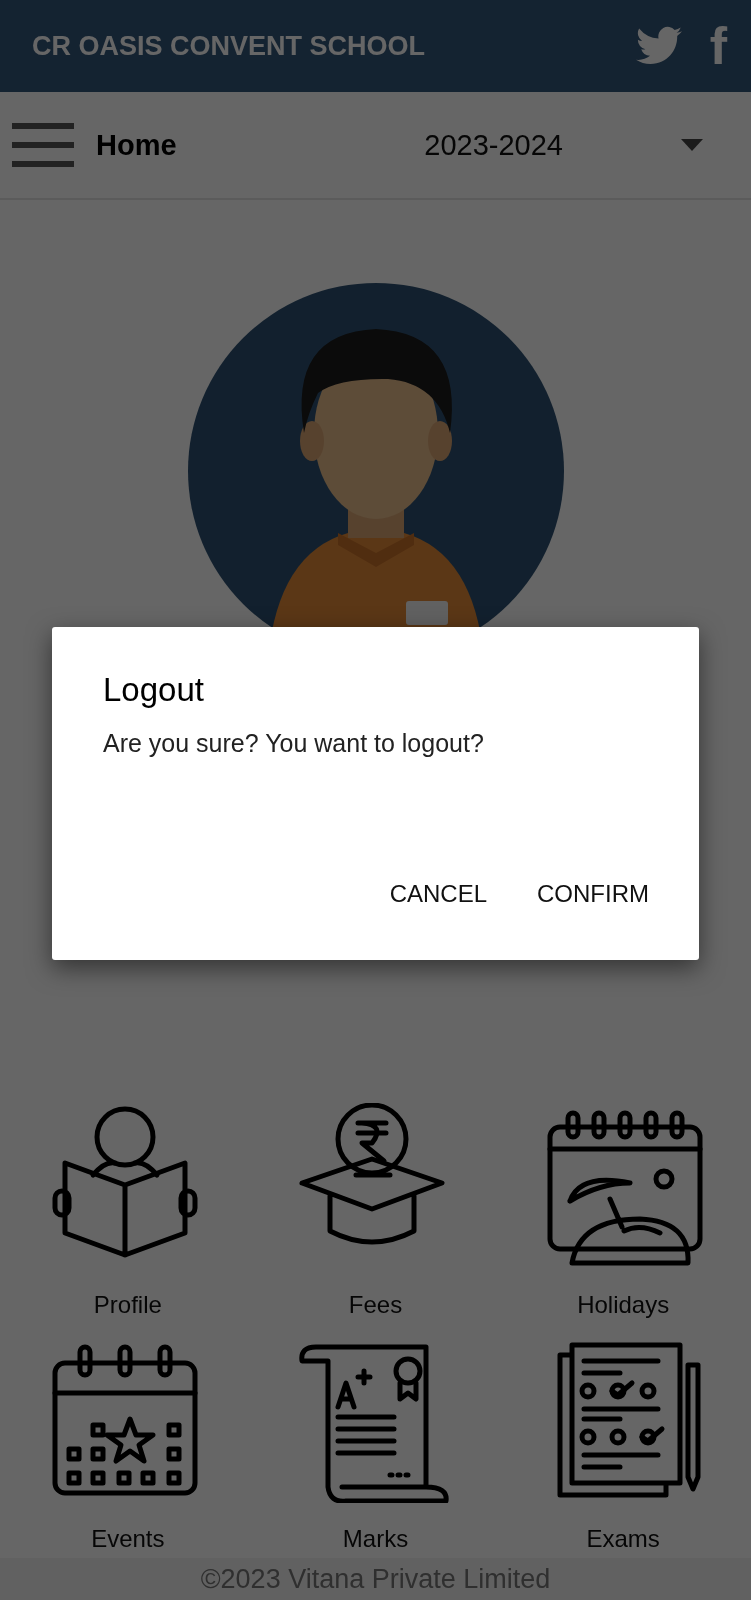 This screenshot has width=751, height=1600. Describe the element at coordinates (375, 1211) in the screenshot. I see `menu-tile: Fees` at that location.